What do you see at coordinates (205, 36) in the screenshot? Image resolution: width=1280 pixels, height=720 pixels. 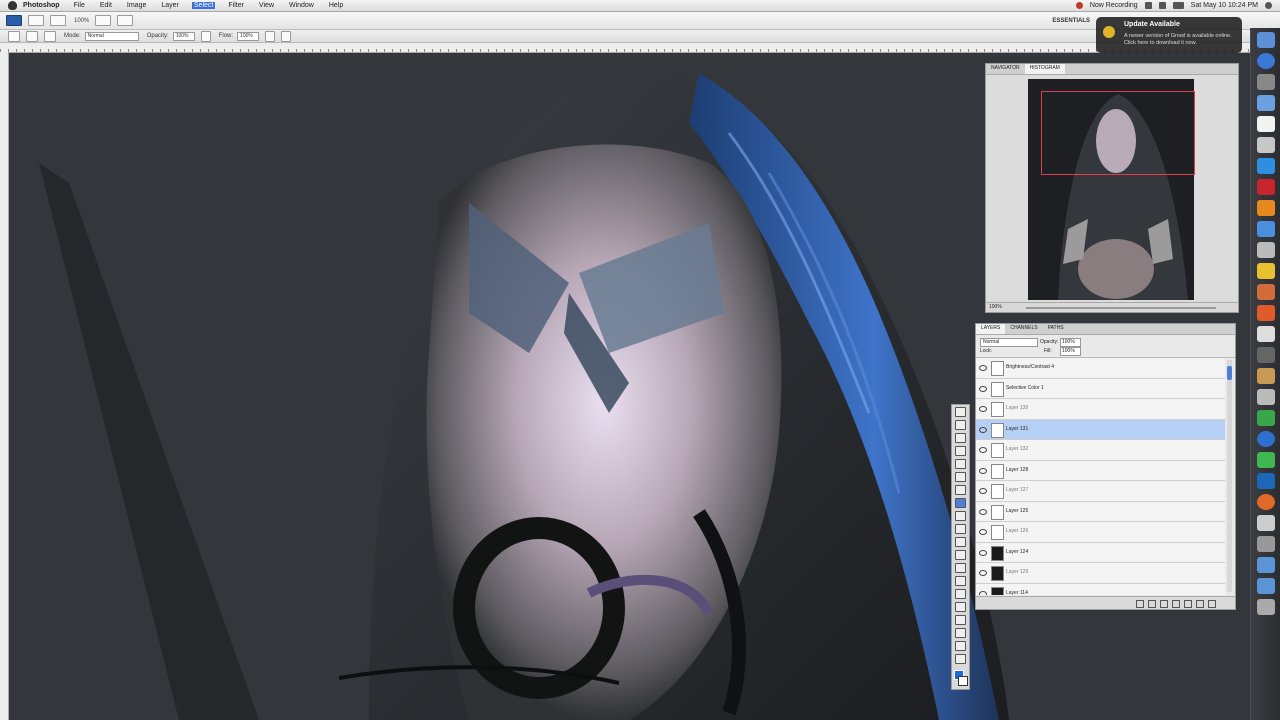 I see `pressure-opacity-icon` at bounding box center [205, 36].